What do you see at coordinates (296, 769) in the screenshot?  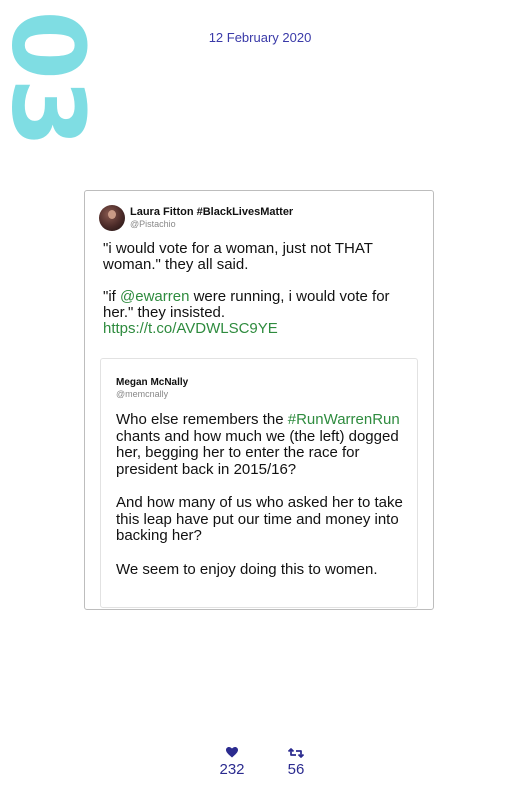 I see `retweets-count: 56` at bounding box center [296, 769].